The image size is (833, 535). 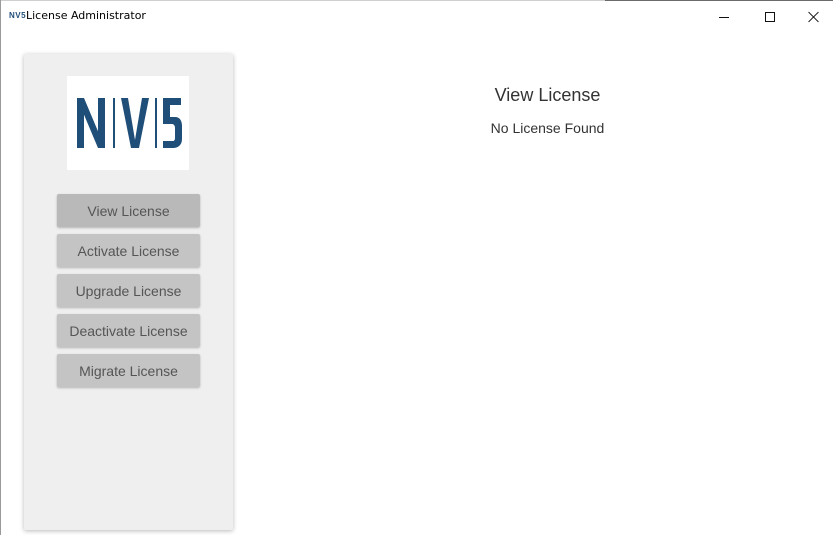 I want to click on view-license-button: View License, so click(x=128, y=210).